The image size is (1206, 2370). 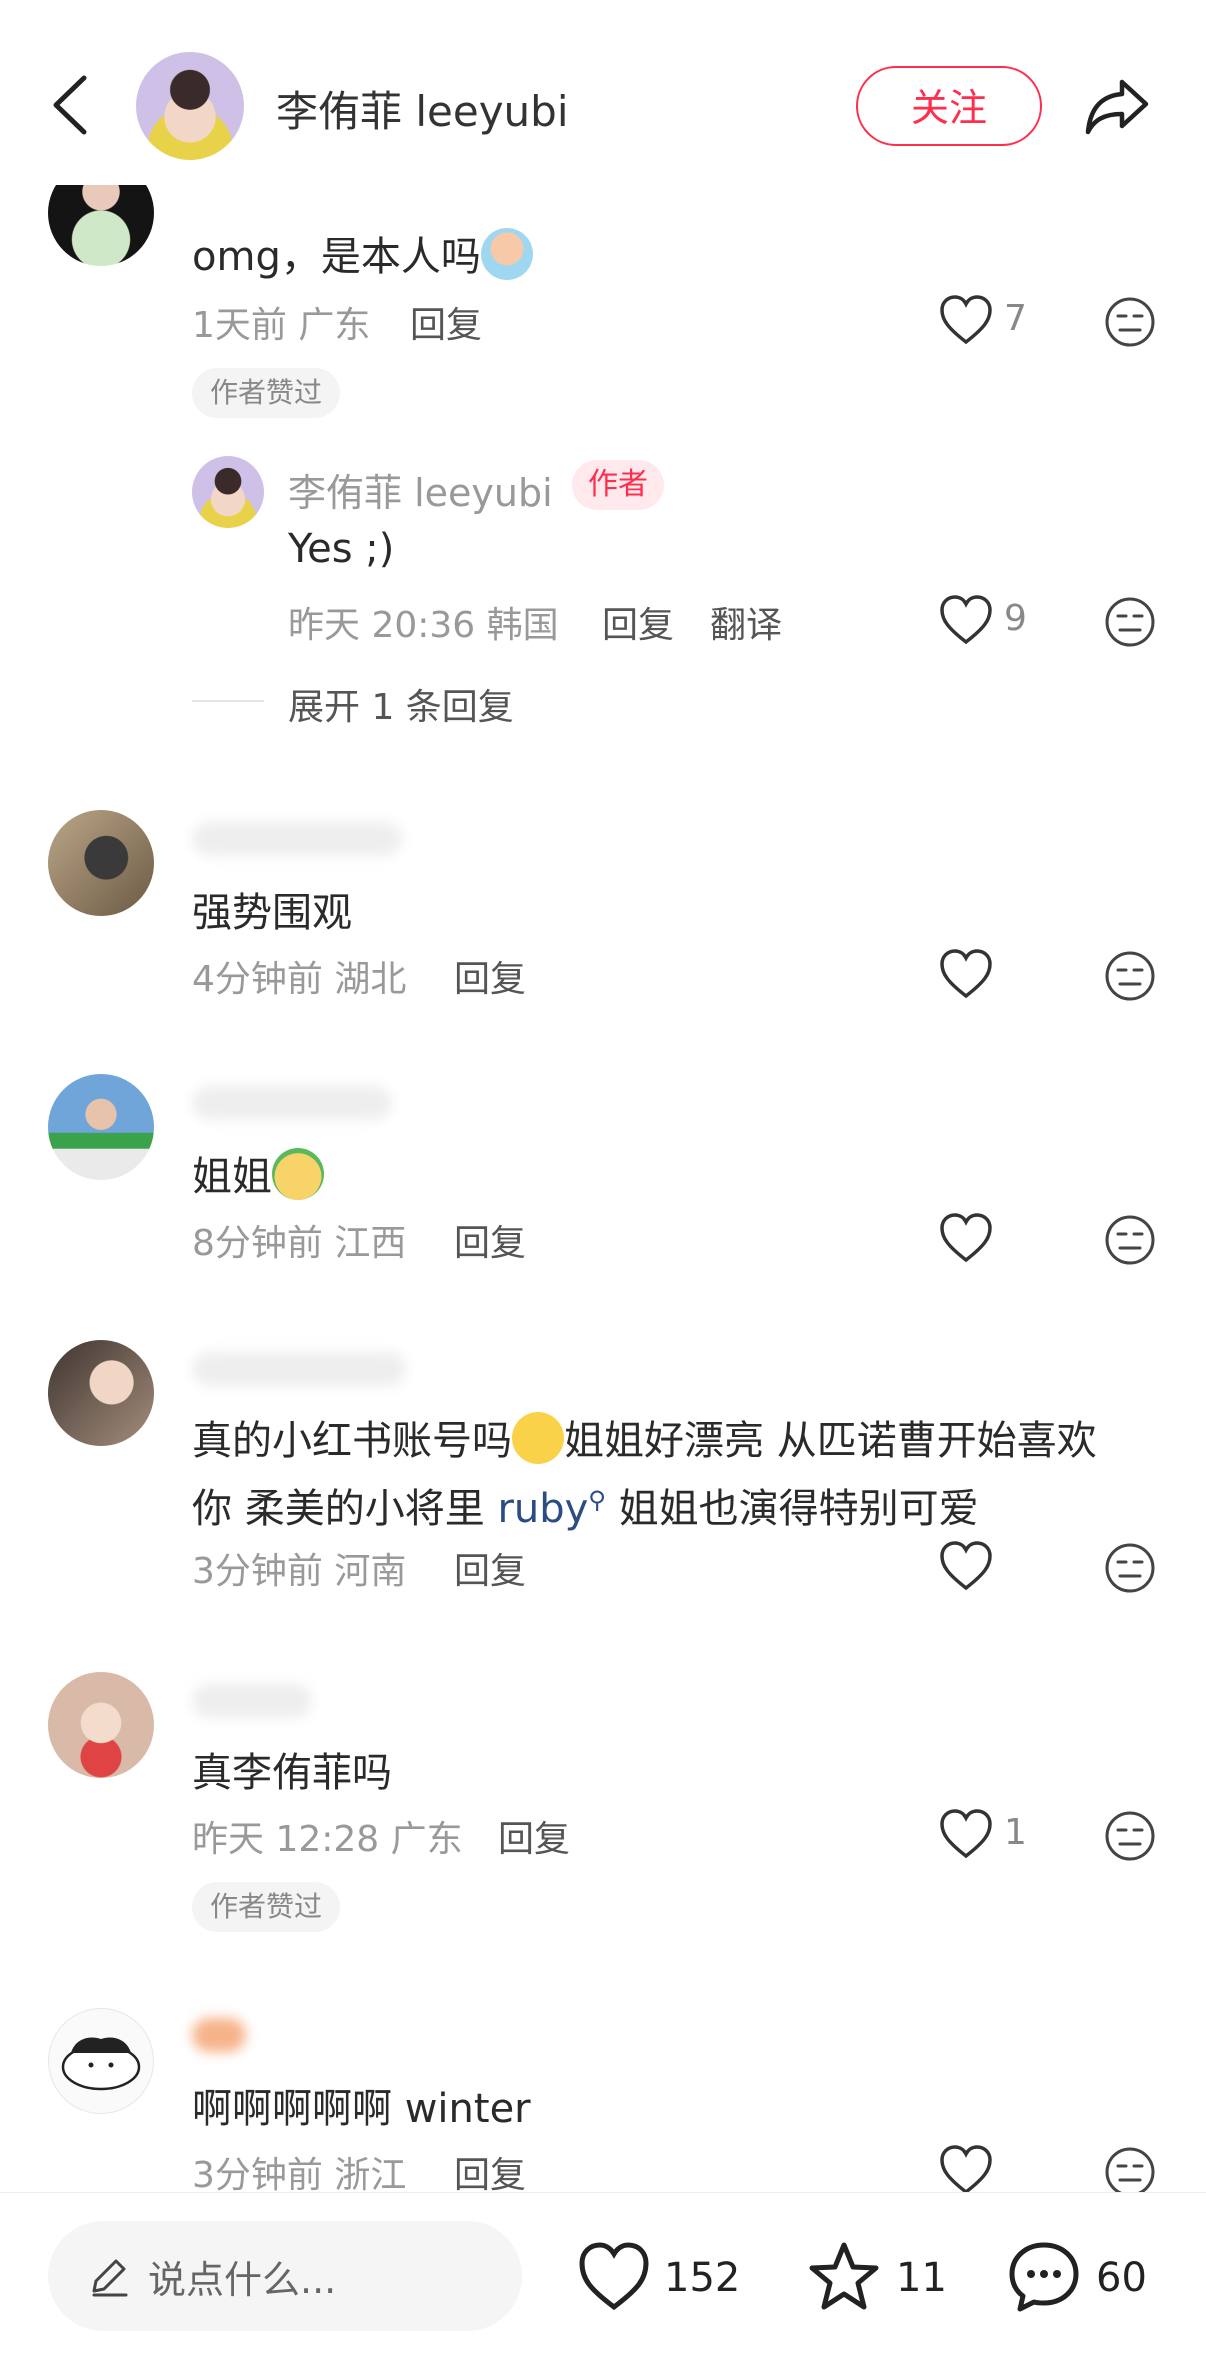 I want to click on follow-button: 关注, so click(x=949, y=106).